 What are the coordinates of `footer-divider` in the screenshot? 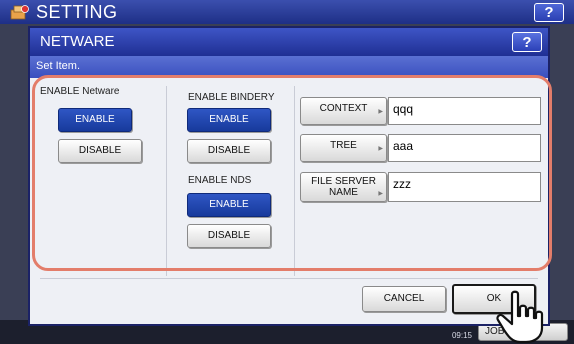 It's located at (289, 278).